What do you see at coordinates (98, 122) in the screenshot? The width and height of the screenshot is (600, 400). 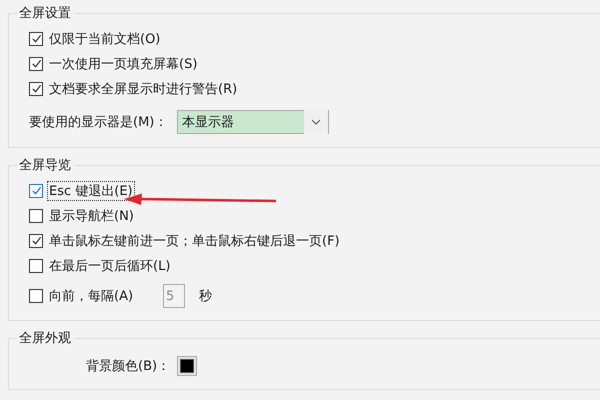 I see `field-label: 要使用的显示器是(M)：` at bounding box center [98, 122].